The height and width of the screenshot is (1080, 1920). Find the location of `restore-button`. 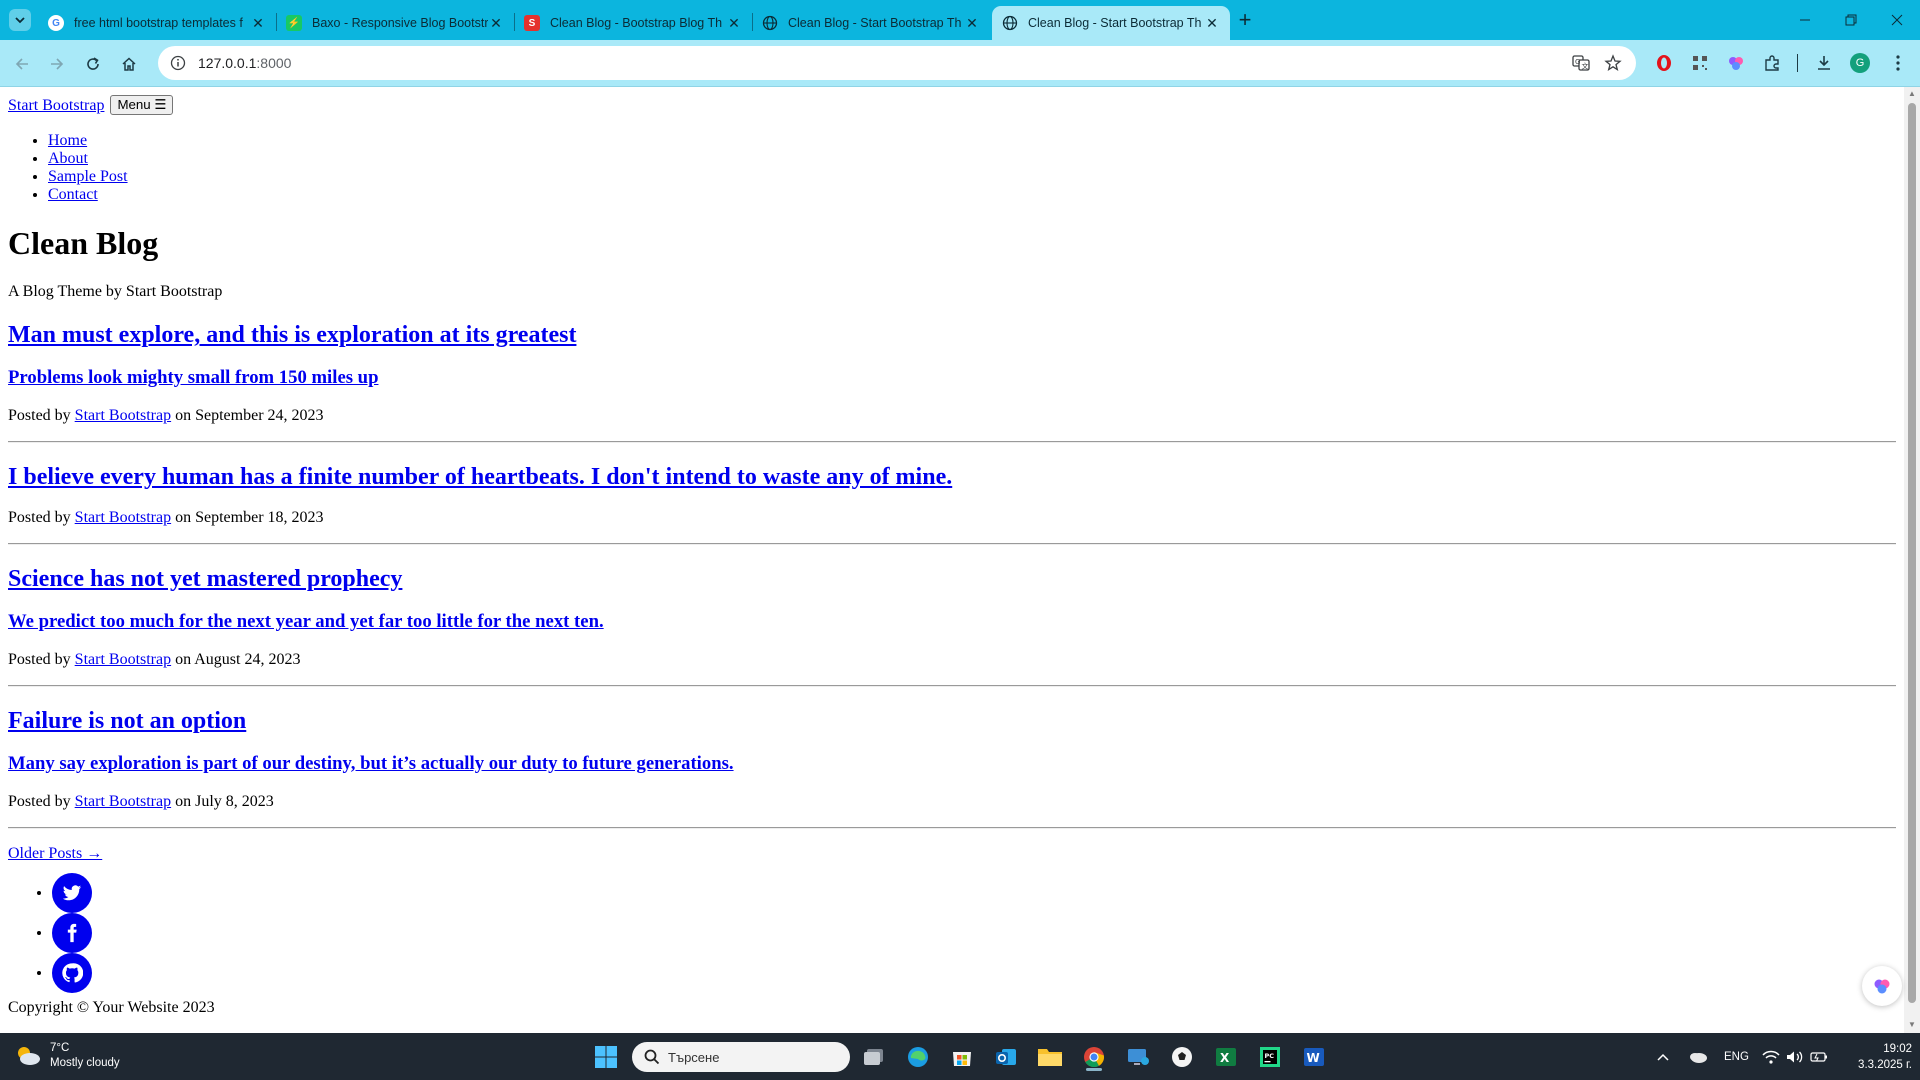

restore-button is located at coordinates (1851, 20).